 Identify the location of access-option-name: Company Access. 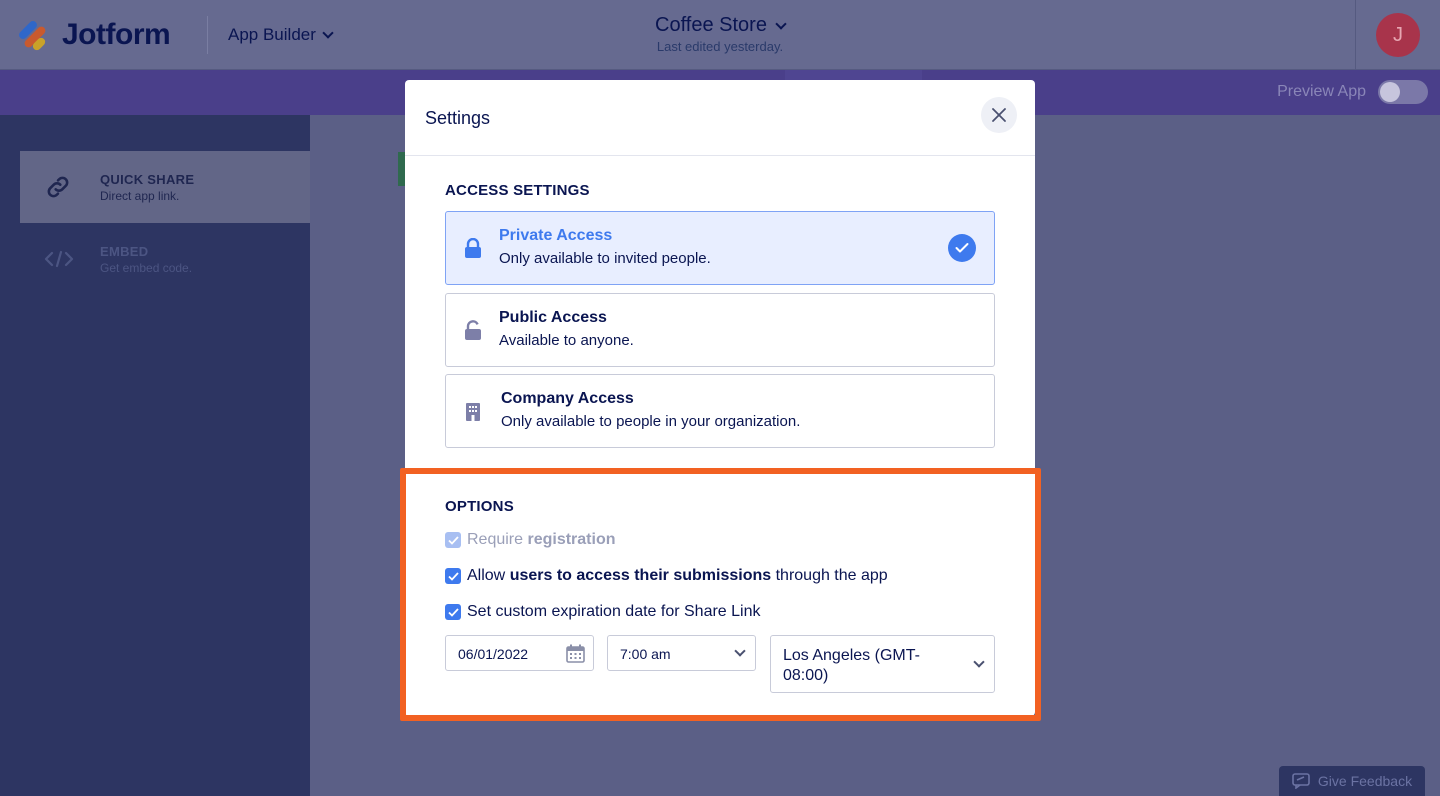
(567, 398).